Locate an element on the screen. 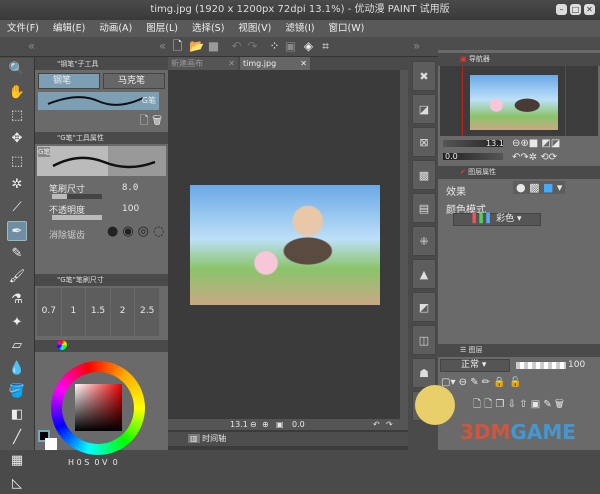 This screenshot has height=494, width=600. tab-label: 新建画布 is located at coordinates (187, 63).